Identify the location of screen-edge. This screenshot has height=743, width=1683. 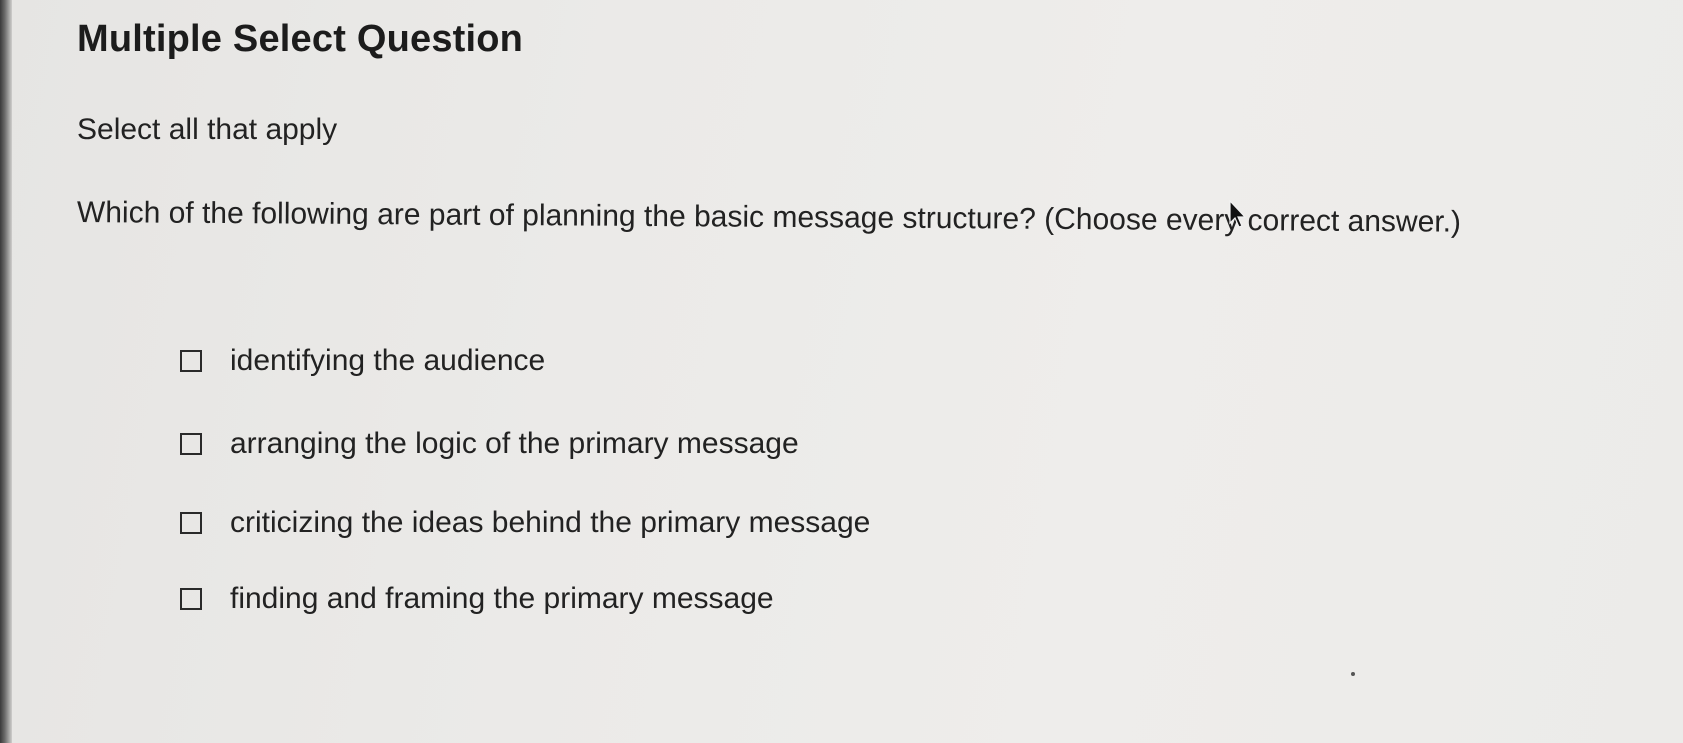
(6, 371).